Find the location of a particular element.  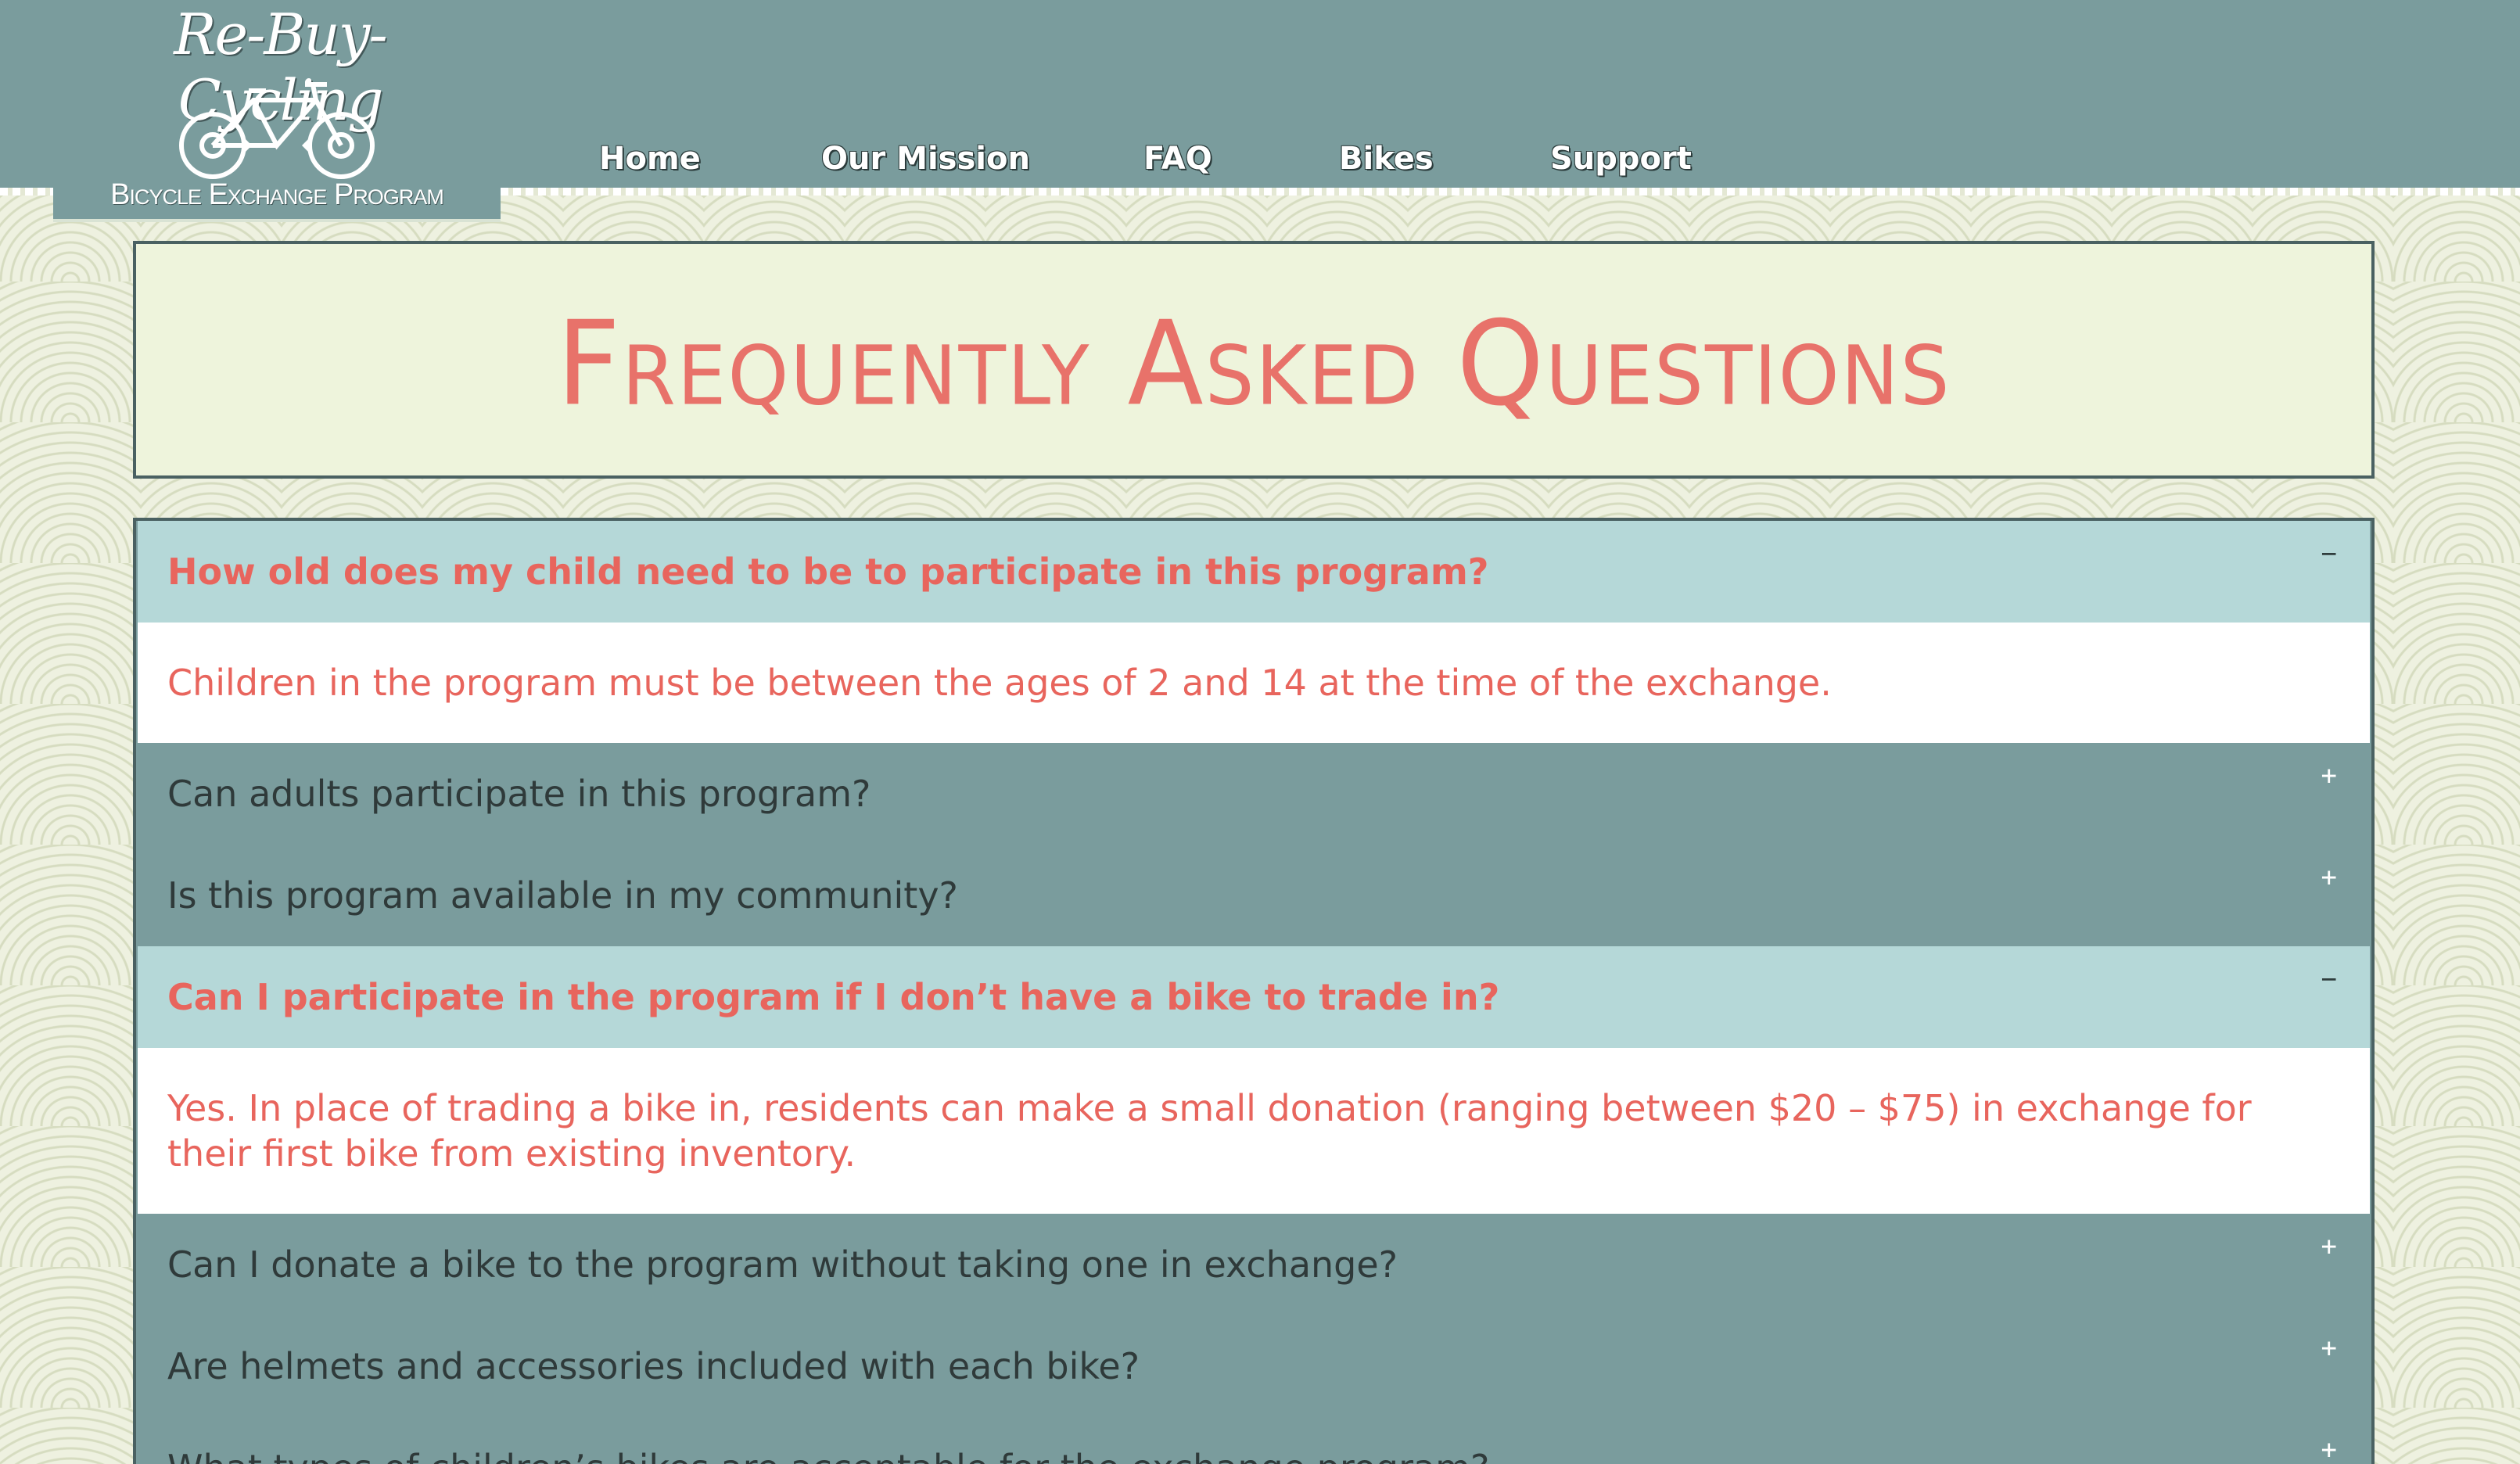

site-logo: Re-Buy-Cycling Bicycle Exchange Program is located at coordinates (277, 111).